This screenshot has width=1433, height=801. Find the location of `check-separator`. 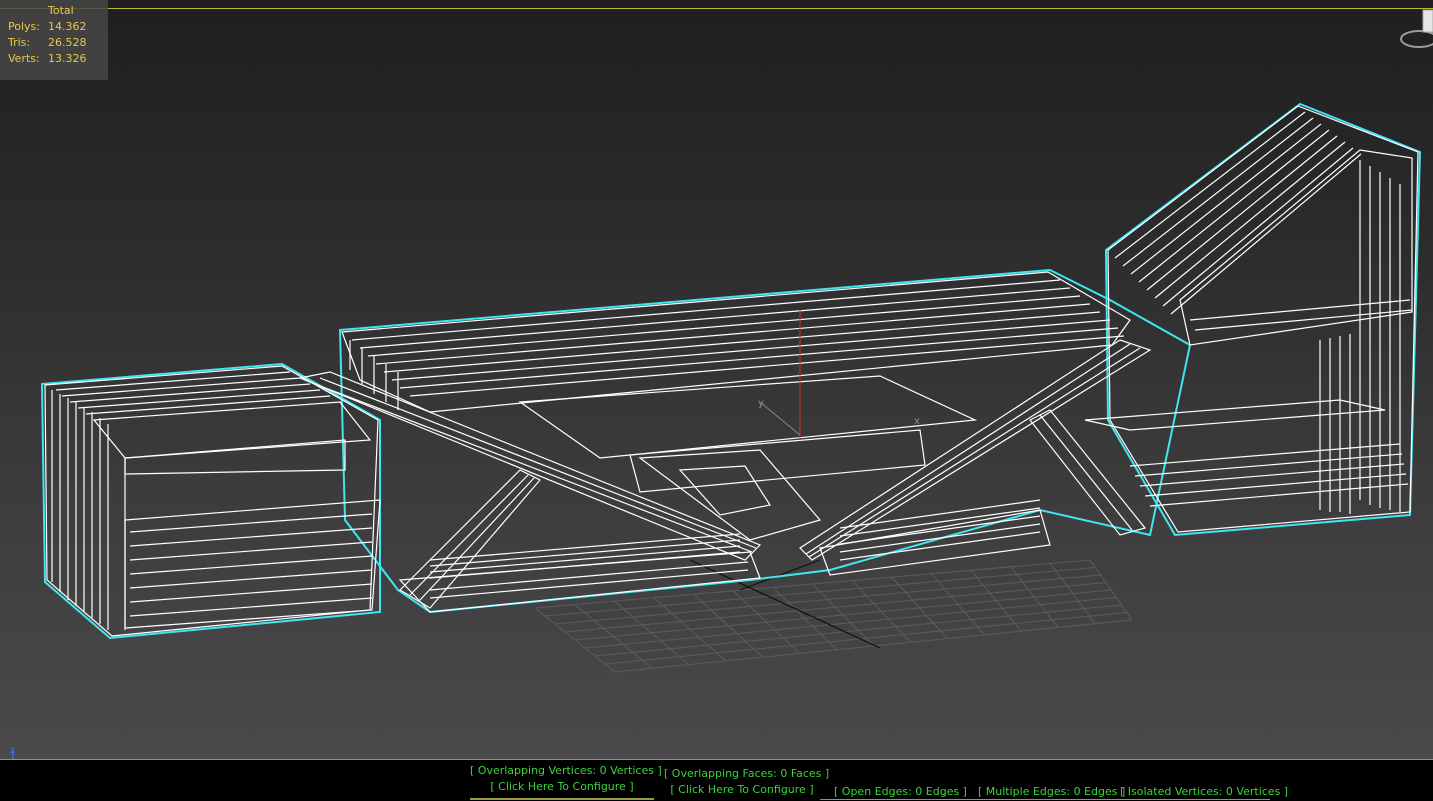

check-separator is located at coordinates (562, 799).